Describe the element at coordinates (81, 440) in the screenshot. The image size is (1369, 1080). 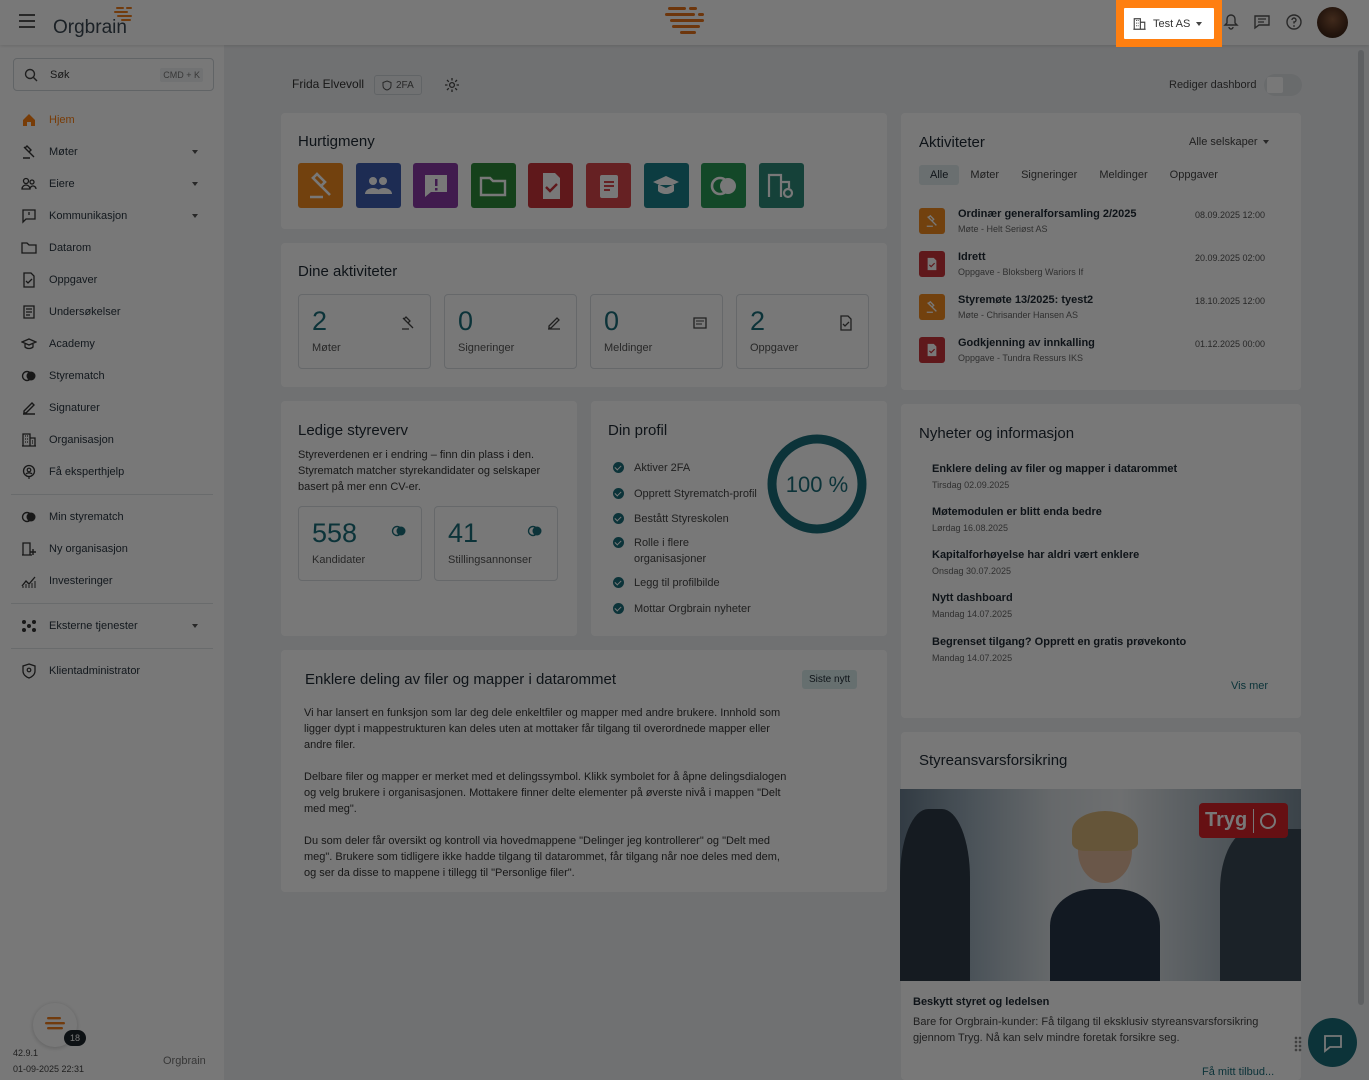
I see `sidebar-item-label: Organisasjon` at that location.